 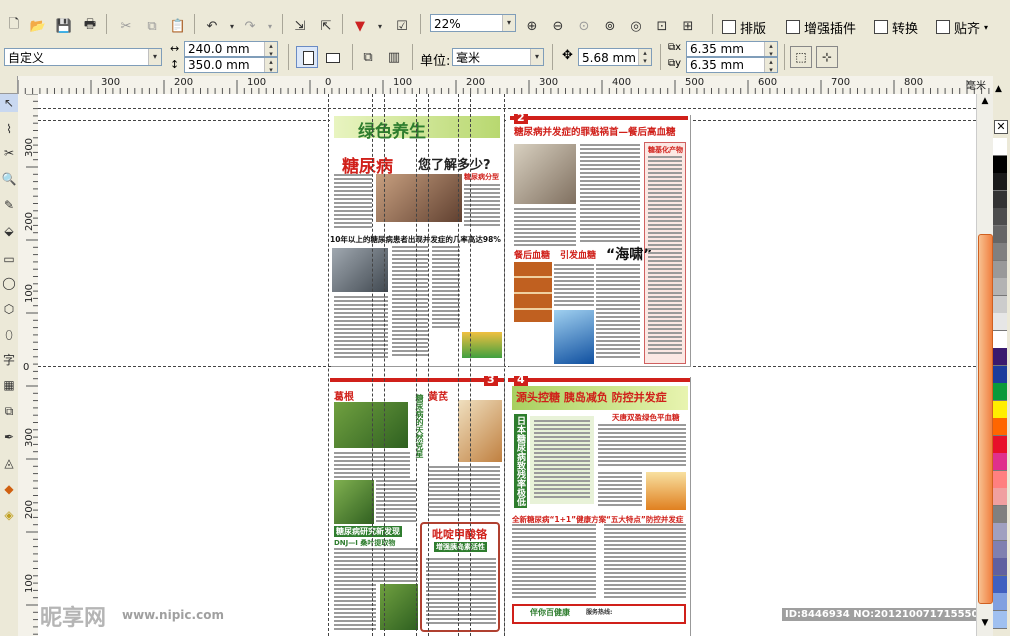 I want to click on crop-tool-icon: ✂, so click(x=9, y=153).